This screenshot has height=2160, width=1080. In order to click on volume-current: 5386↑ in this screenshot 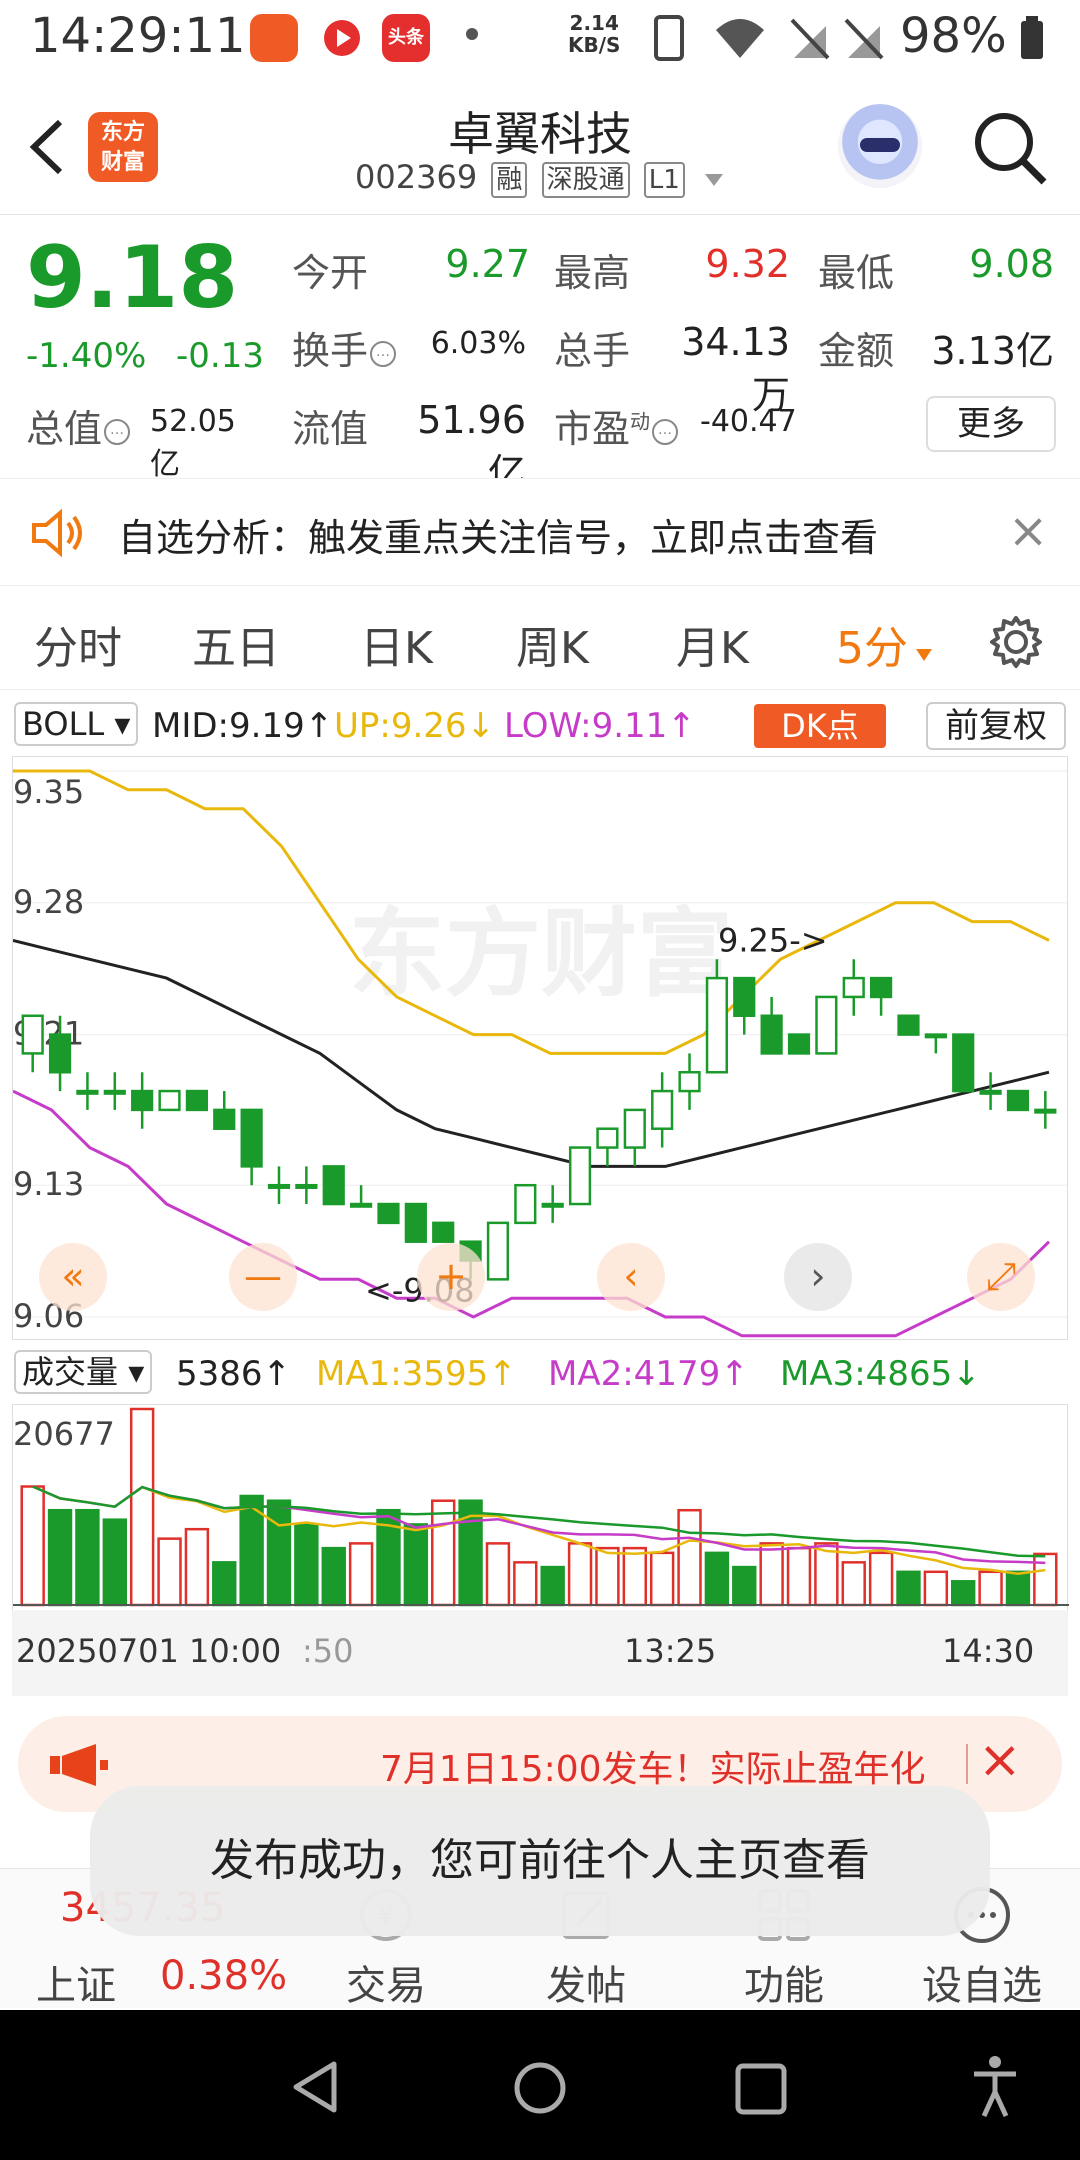, I will do `click(234, 1374)`.